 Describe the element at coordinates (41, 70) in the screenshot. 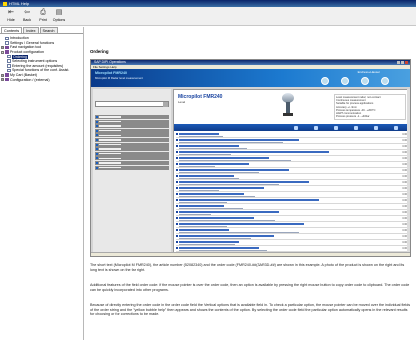

I see `tree-item-label: Special functions of the conf. Assist.` at that location.